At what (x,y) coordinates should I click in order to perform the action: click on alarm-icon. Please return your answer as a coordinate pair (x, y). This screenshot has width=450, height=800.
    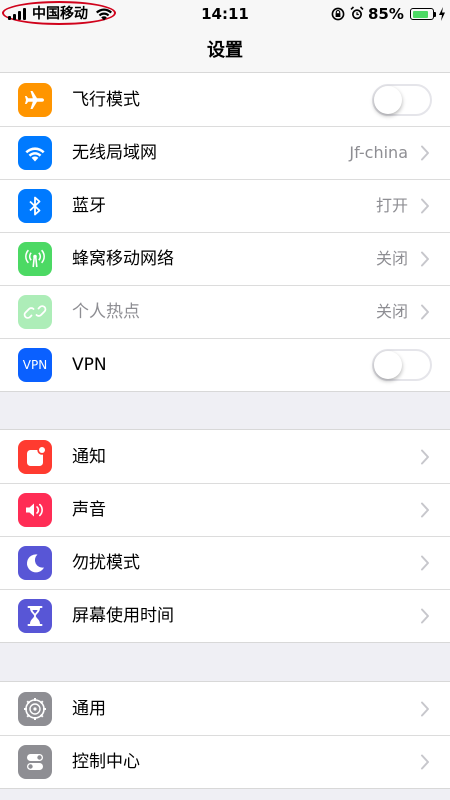
    Looking at the image, I should click on (357, 13).